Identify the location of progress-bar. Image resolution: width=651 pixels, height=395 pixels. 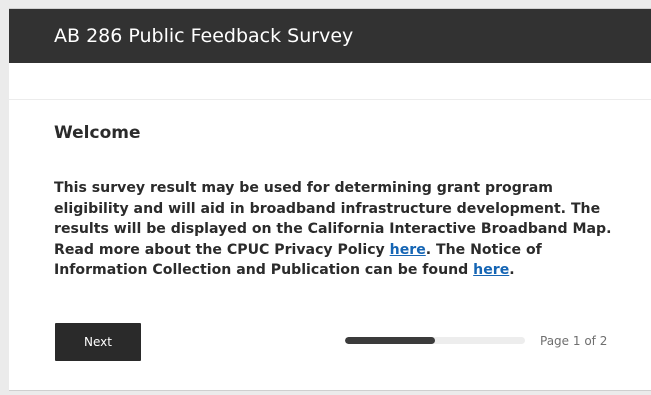
(435, 340).